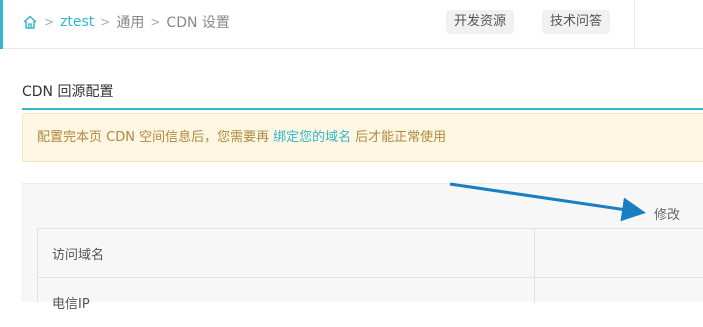  What do you see at coordinates (130, 22) in the screenshot?
I see `breadcrumb-item-general: 通用` at bounding box center [130, 22].